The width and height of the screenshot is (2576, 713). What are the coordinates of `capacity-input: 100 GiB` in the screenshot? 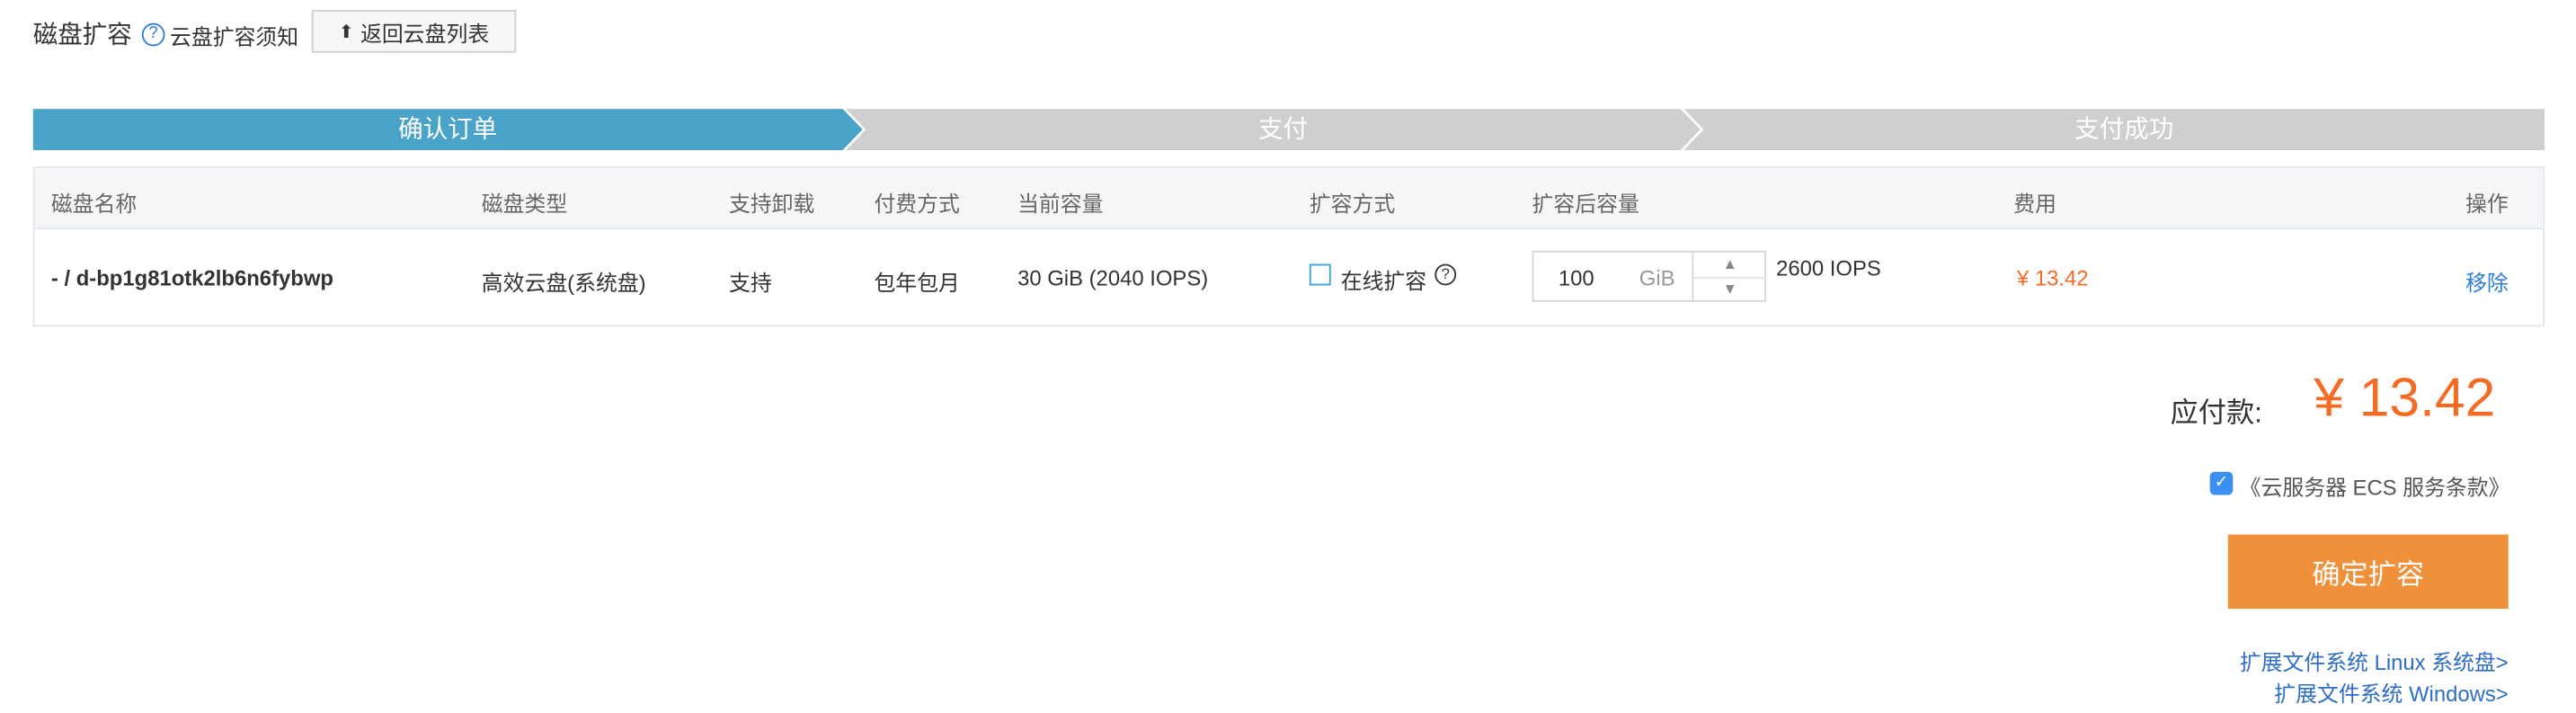 It's located at (1613, 276).